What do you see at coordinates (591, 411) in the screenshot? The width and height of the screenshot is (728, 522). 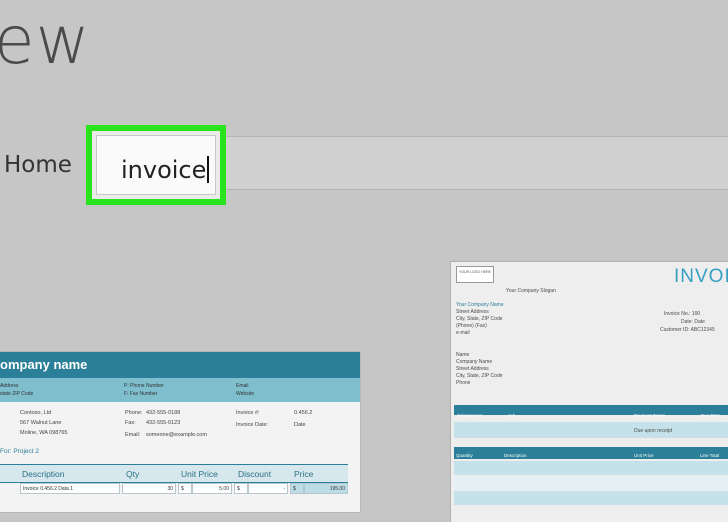 I see `salesperson-header-bar: Salesperson Job Payment Terms Due Date` at bounding box center [591, 411].